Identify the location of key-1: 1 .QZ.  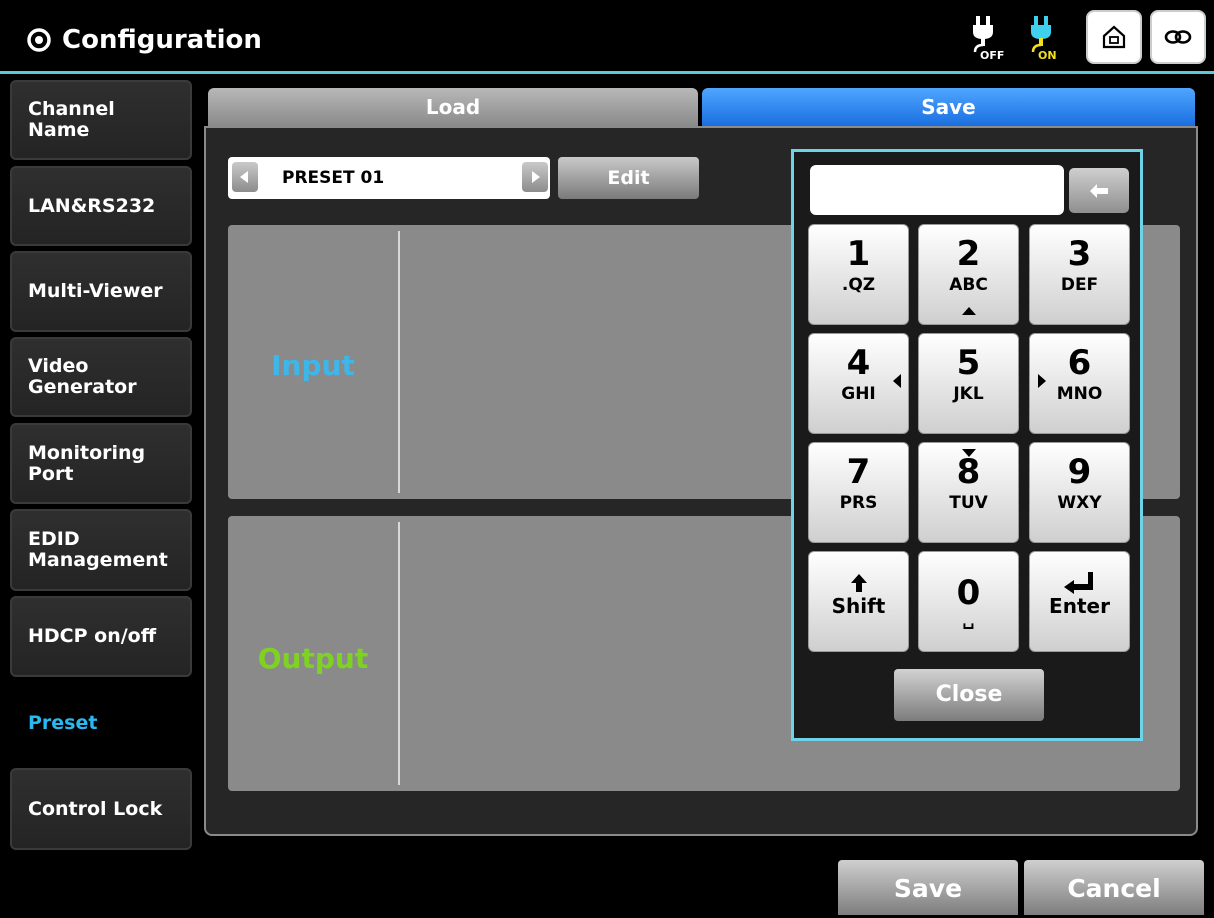
(858, 274).